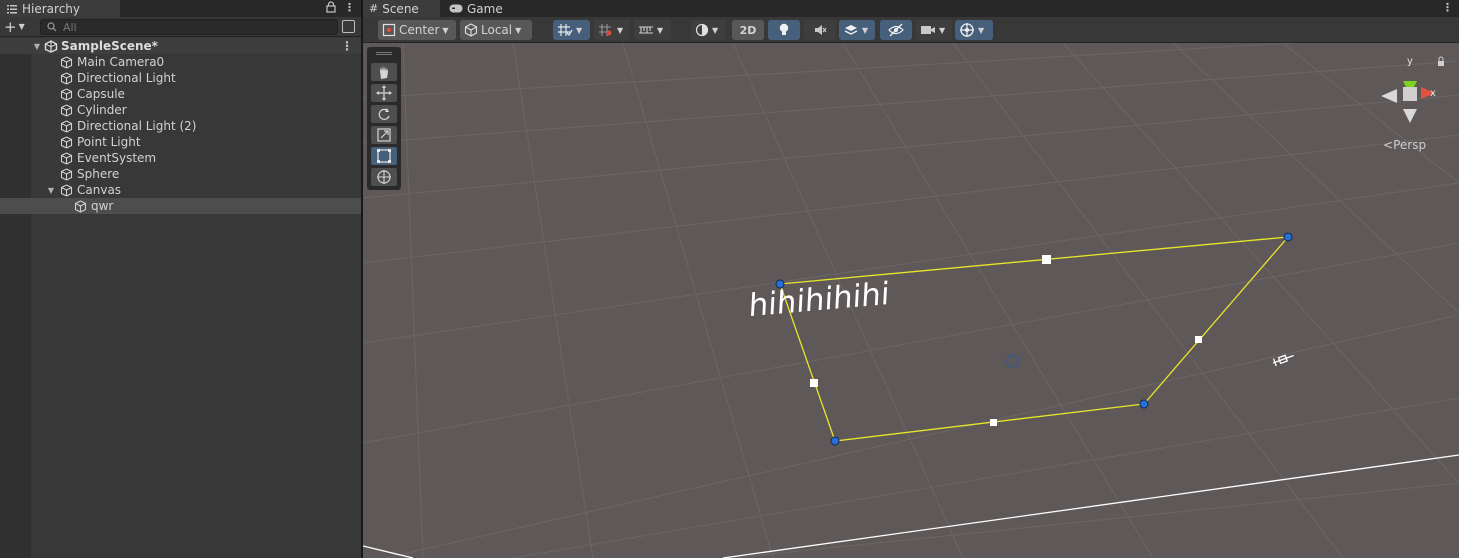  Describe the element at coordinates (340, 7) in the screenshot. I see `hierarchy-tab-controls: ⋮` at that location.